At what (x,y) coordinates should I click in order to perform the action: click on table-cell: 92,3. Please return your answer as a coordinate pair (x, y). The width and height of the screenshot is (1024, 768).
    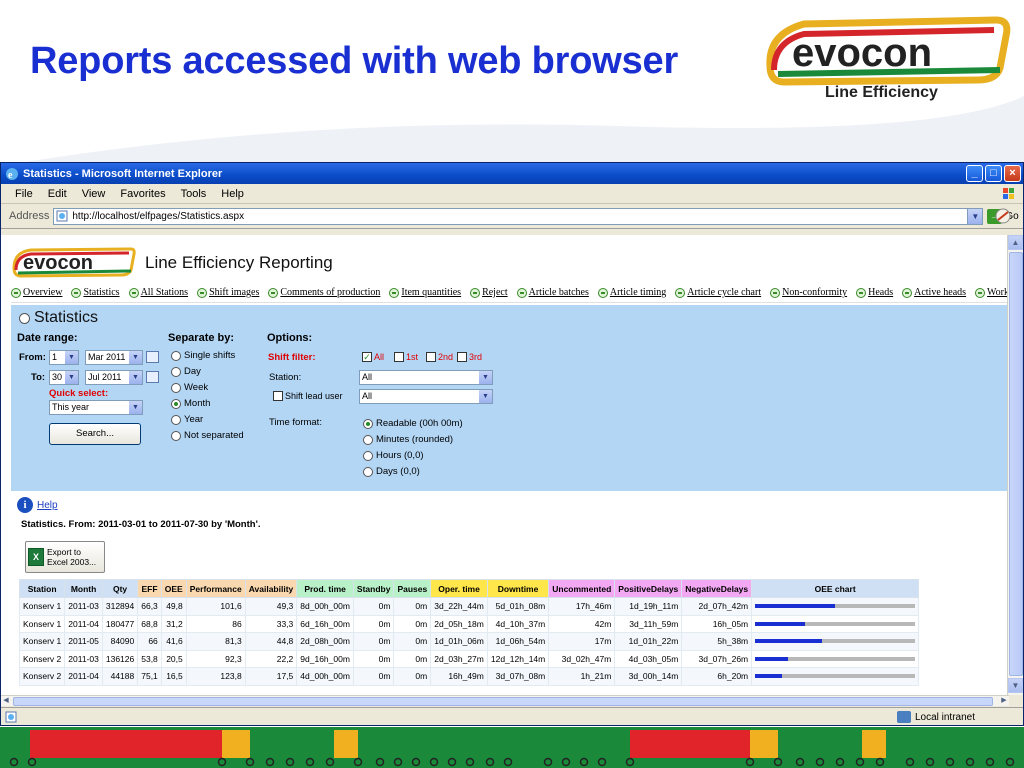
    Looking at the image, I should click on (215, 658).